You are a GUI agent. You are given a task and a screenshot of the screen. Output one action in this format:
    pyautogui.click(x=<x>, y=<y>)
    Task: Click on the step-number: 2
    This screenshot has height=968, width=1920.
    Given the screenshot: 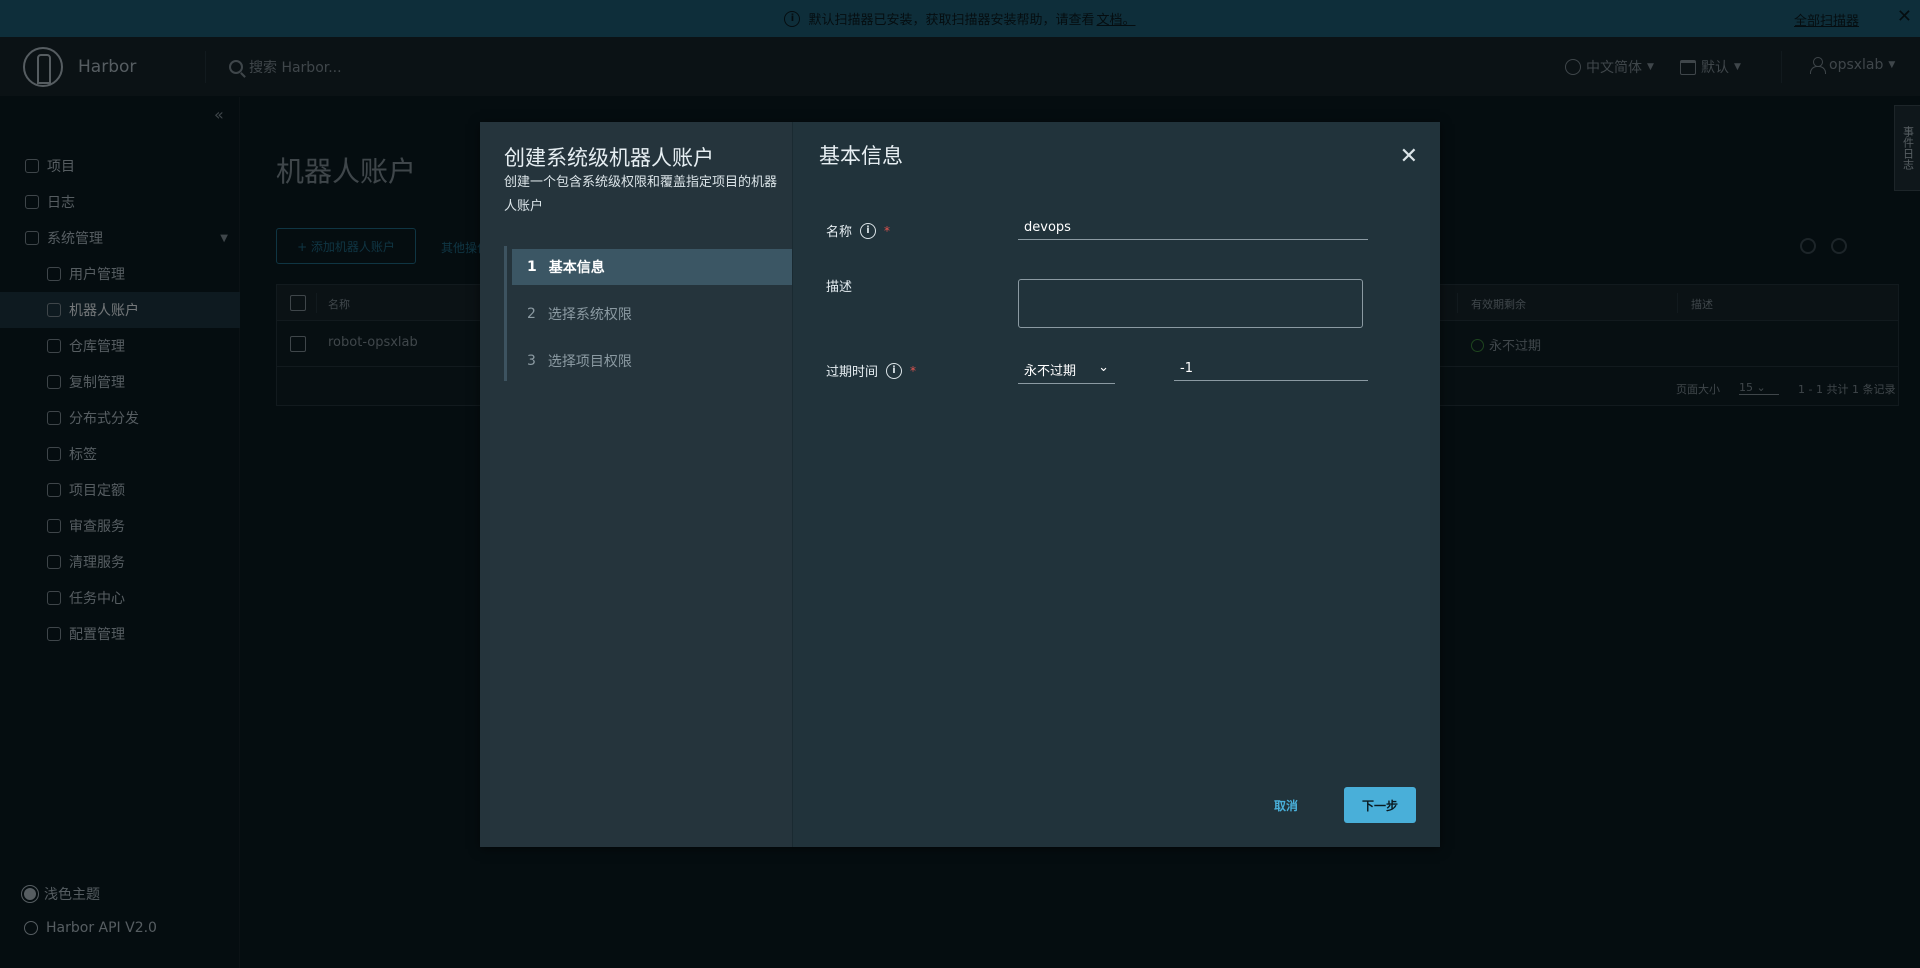 What is the action you would take?
    pyautogui.click(x=531, y=314)
    